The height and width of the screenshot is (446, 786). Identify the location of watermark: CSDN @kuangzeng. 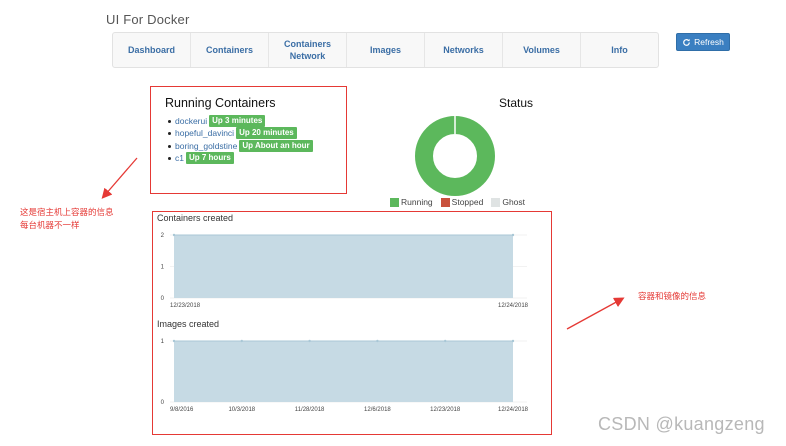
(681, 424).